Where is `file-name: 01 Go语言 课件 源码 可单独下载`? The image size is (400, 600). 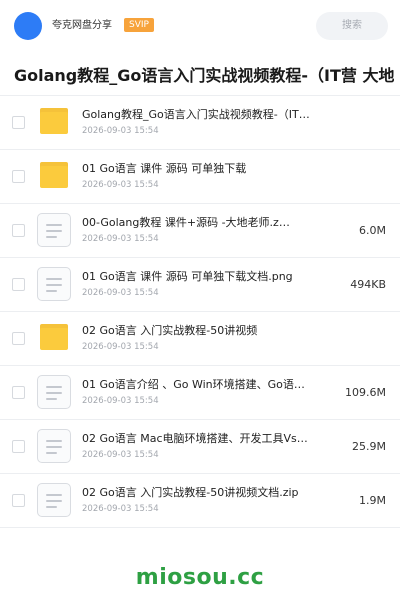
file-name: 01 Go语言 课件 源码 可单独下载 is located at coordinates (164, 168).